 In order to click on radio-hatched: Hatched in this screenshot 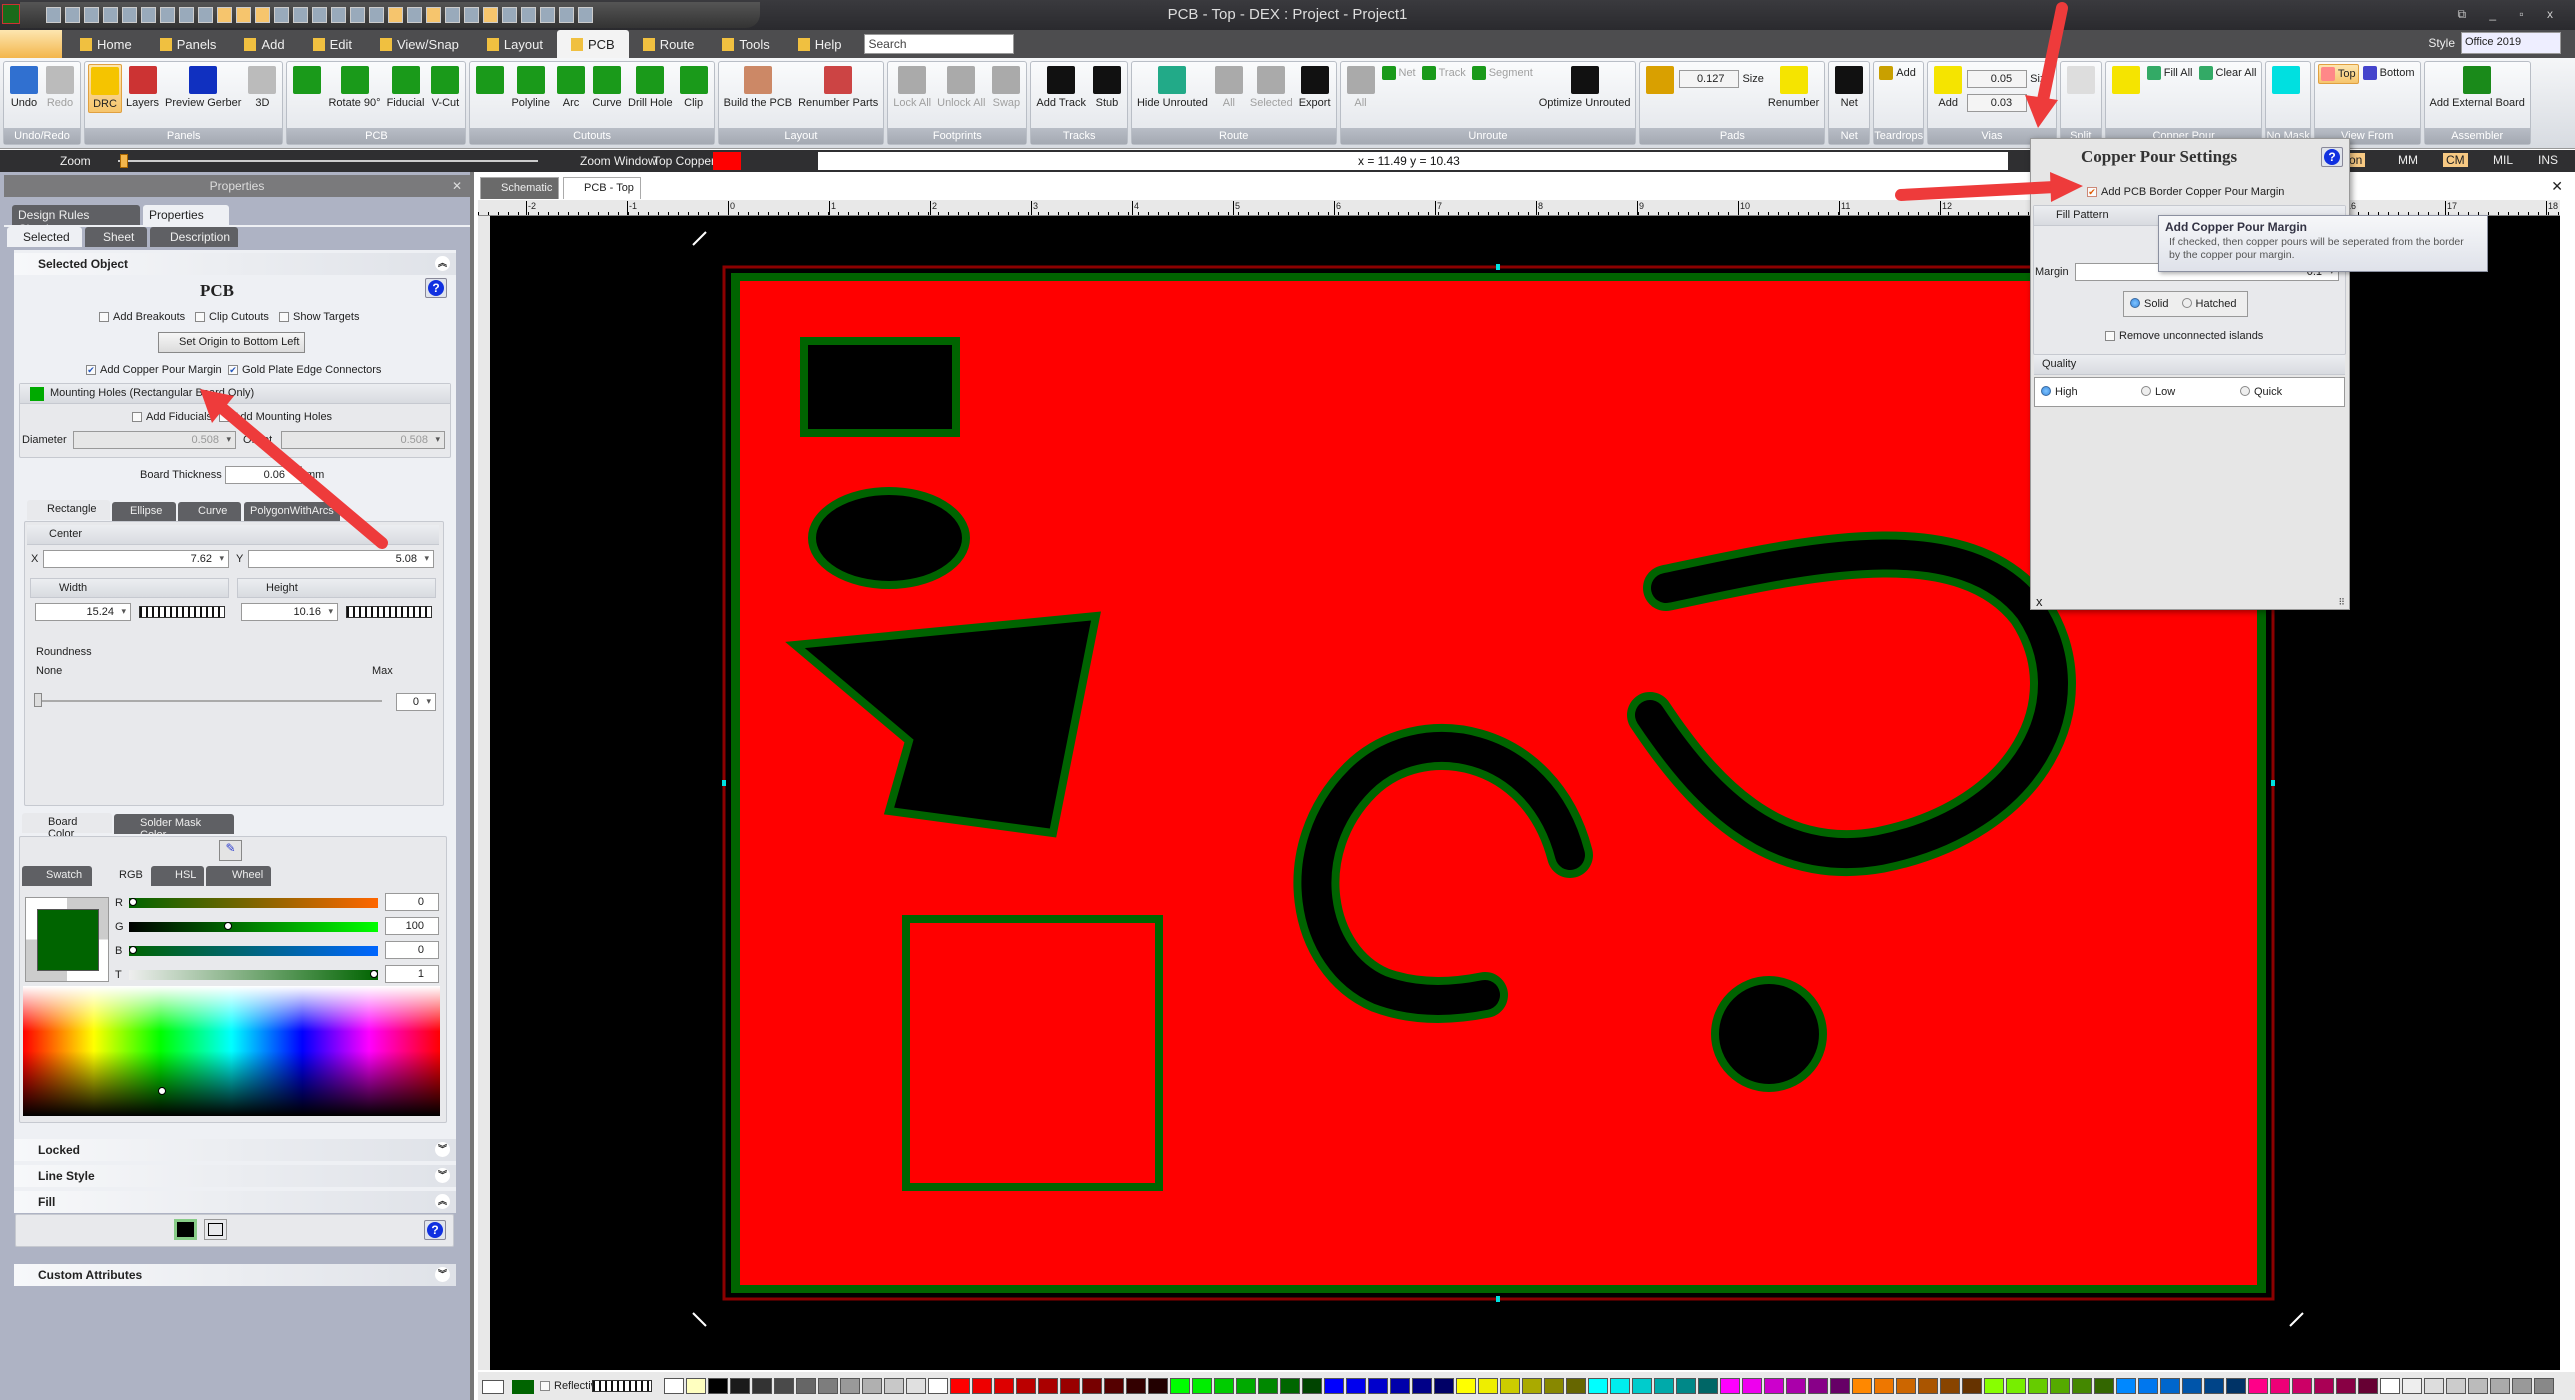, I will do `click(2209, 304)`.